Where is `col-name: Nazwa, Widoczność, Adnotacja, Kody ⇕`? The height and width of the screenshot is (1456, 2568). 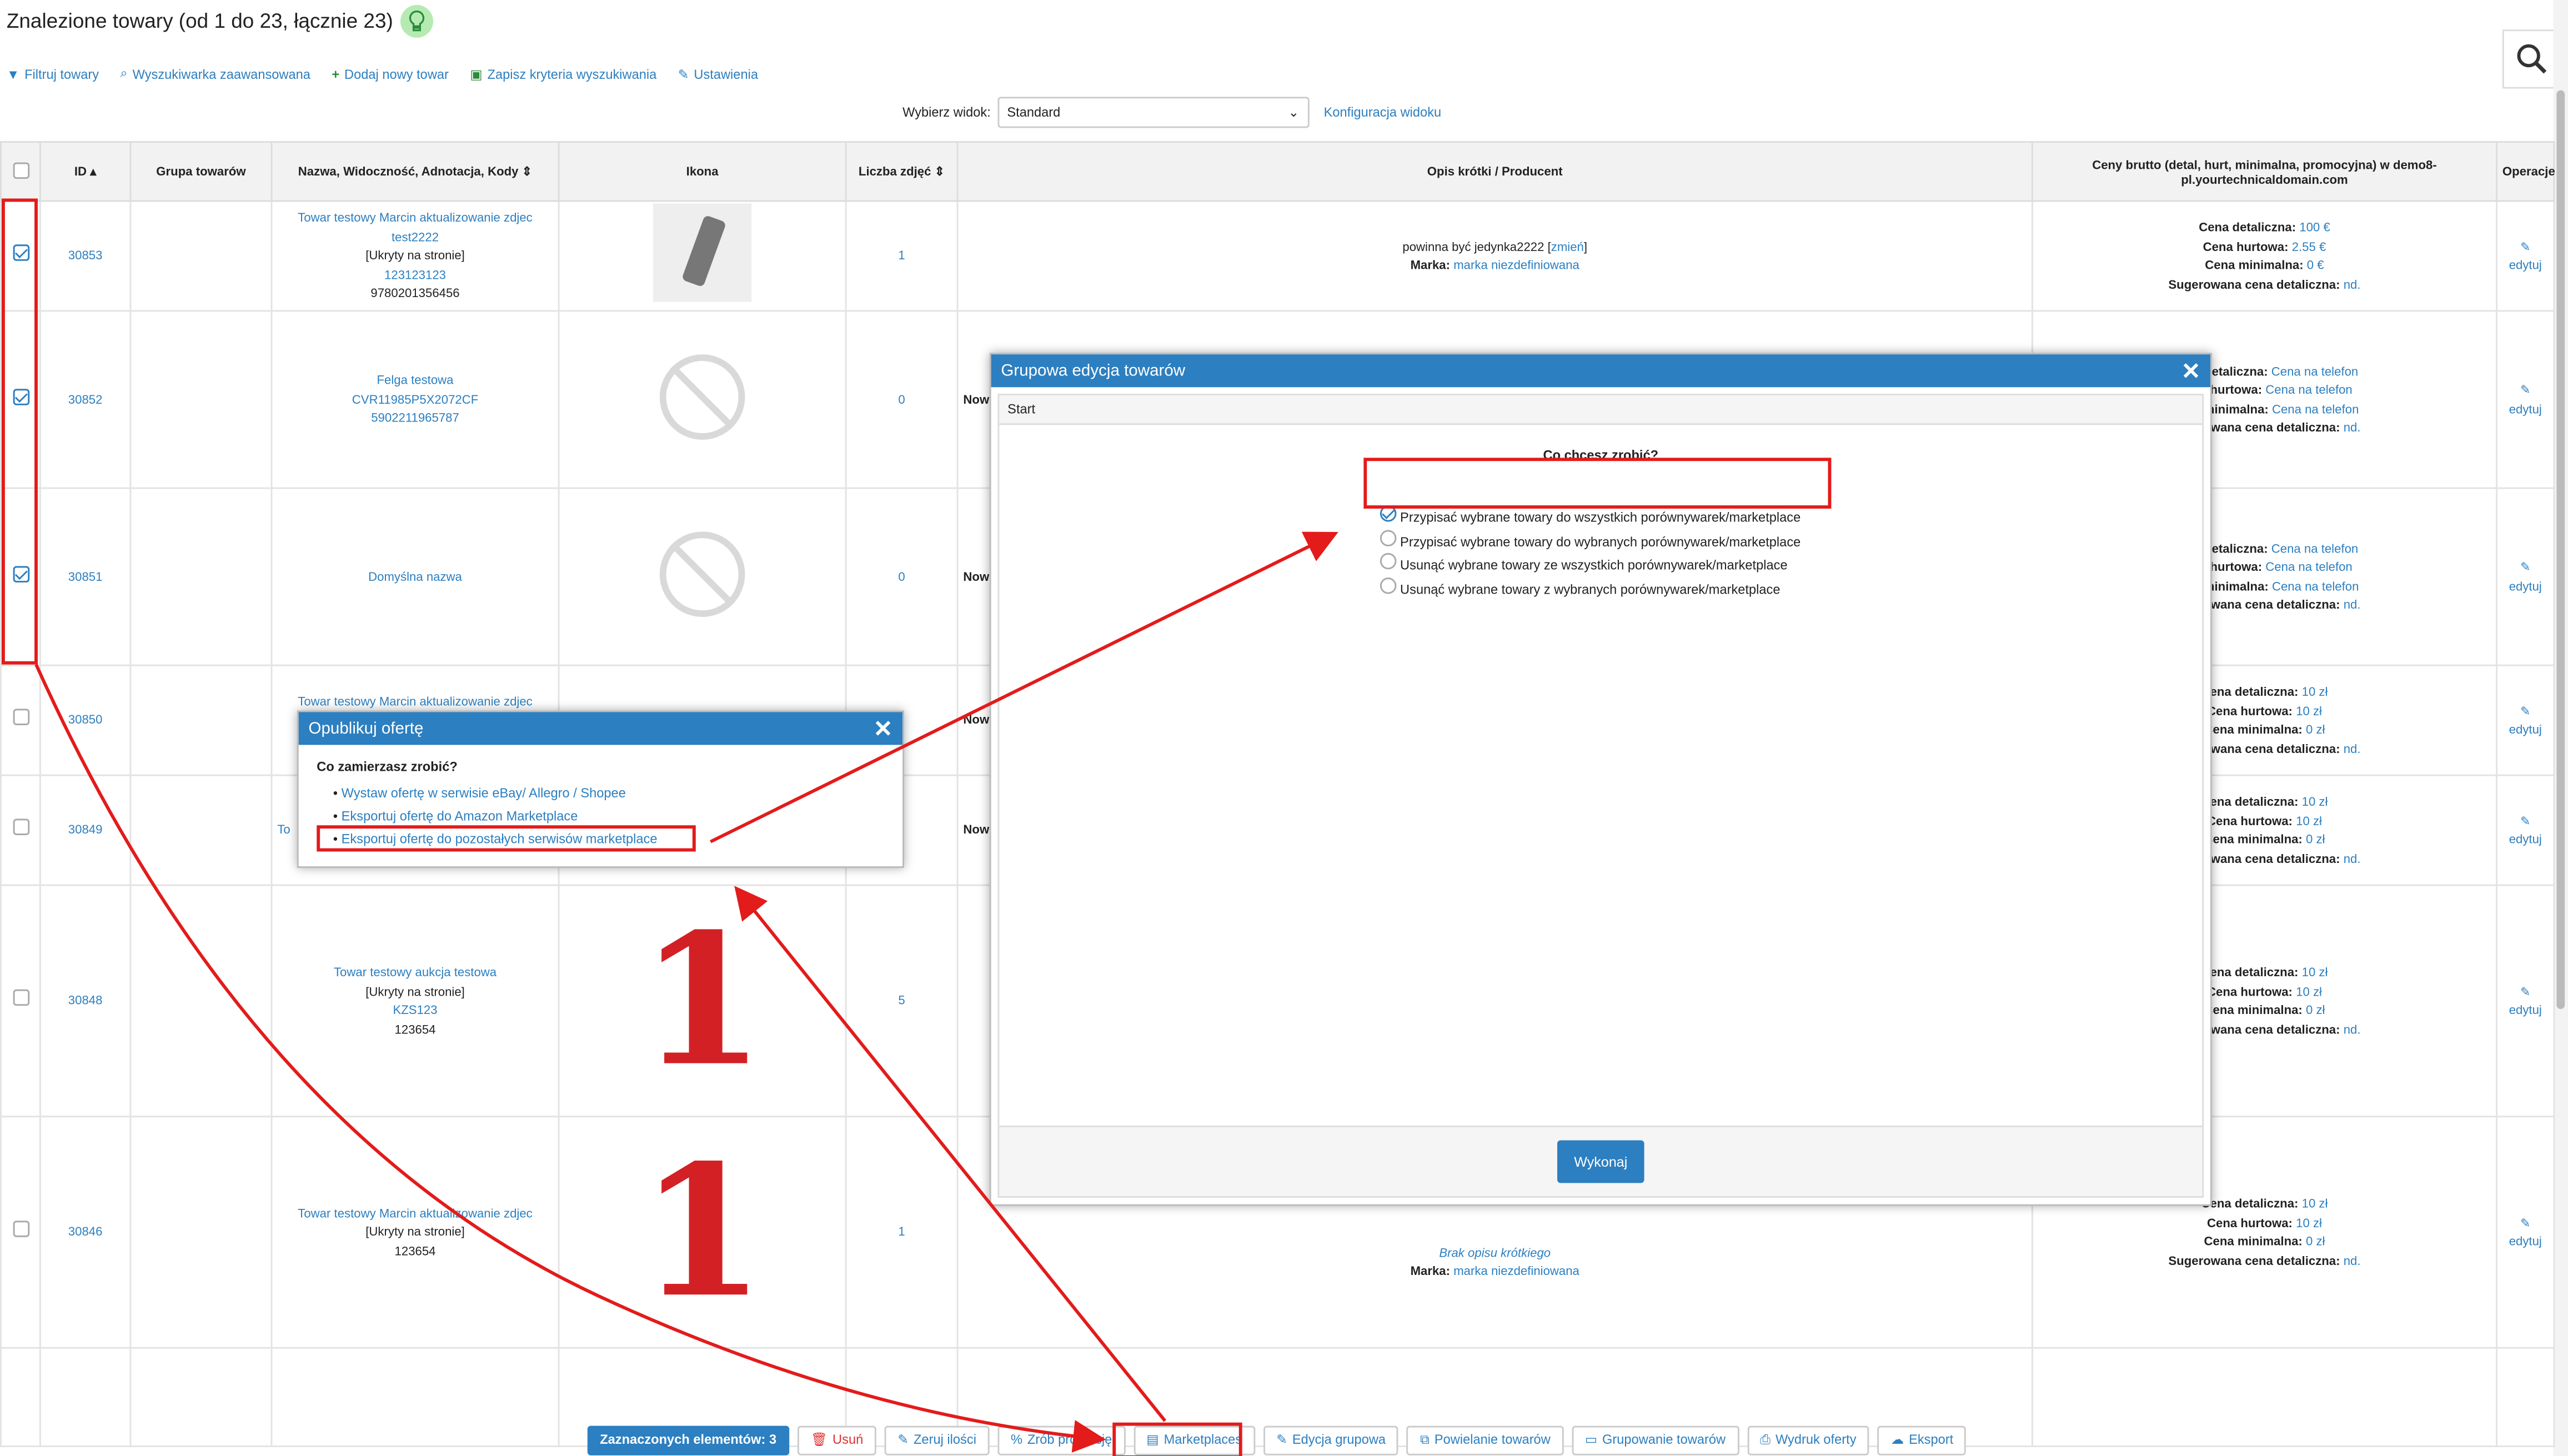 col-name: Nazwa, Widoczność, Adnotacja, Kody ⇕ is located at coordinates (415, 172).